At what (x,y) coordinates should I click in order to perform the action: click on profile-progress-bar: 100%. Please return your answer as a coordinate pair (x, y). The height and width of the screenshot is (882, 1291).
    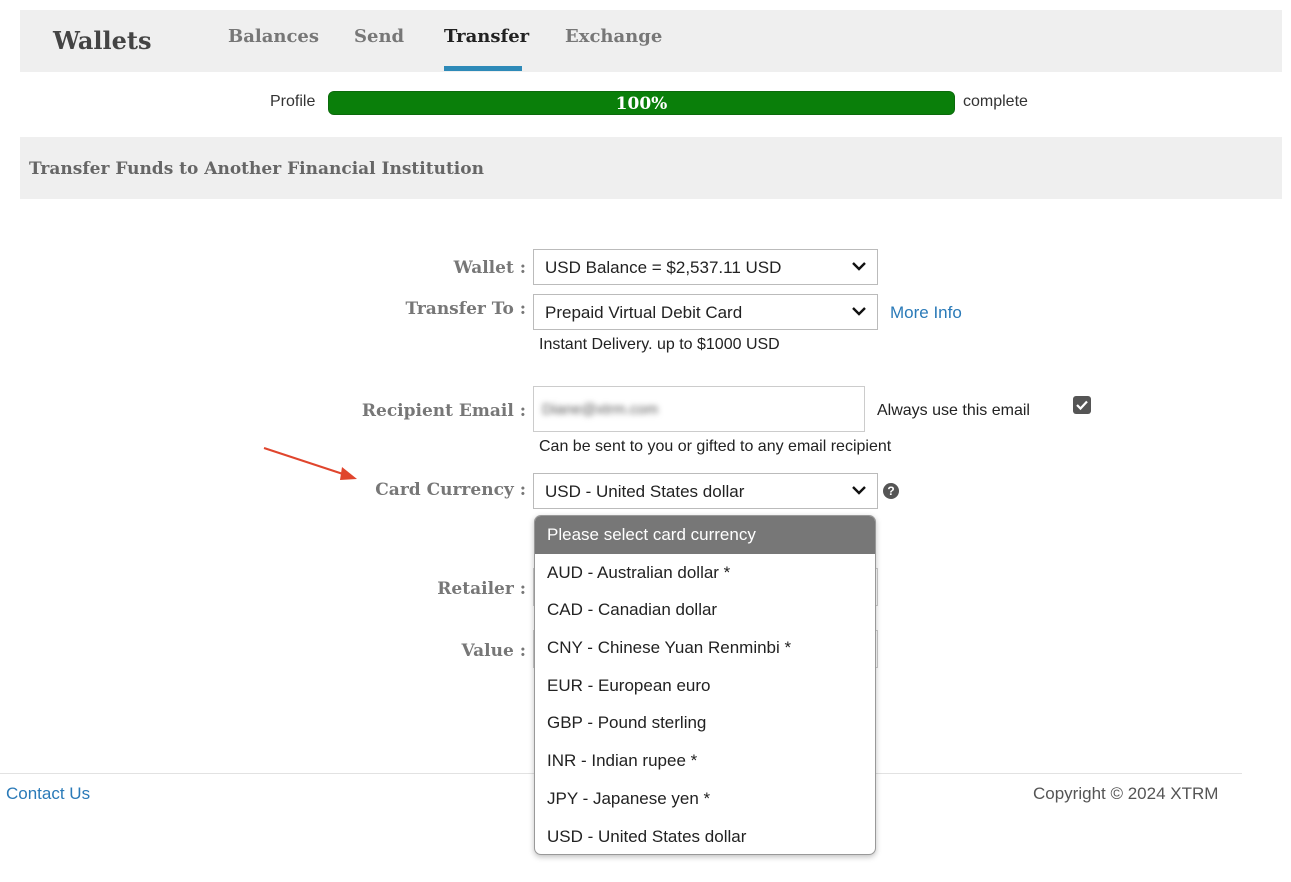
    Looking at the image, I should click on (641, 103).